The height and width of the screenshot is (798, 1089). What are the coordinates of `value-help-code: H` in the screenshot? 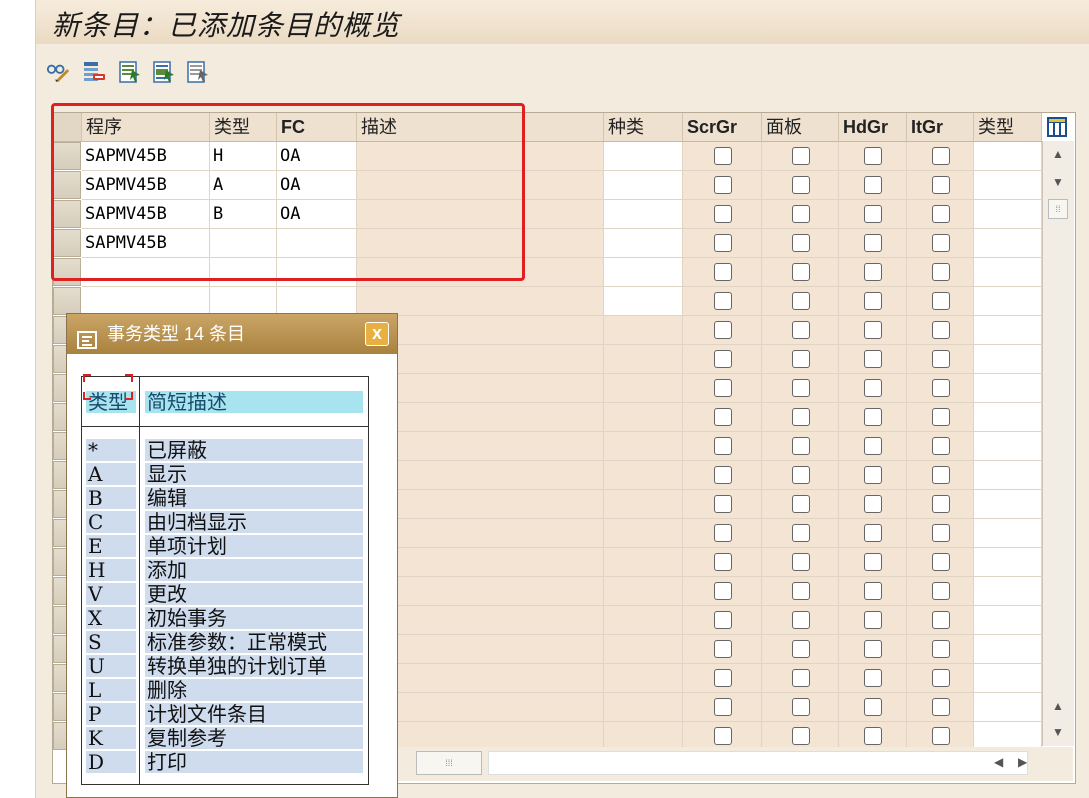 It's located at (111, 570).